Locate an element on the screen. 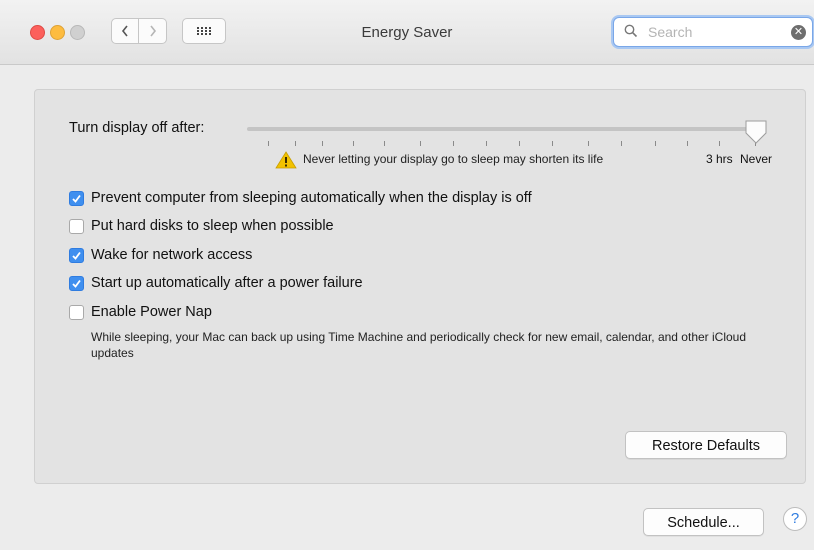 Image resolution: width=814 pixels, height=550 pixels. title-bar: Energy Saver ✕ is located at coordinates (407, 32).